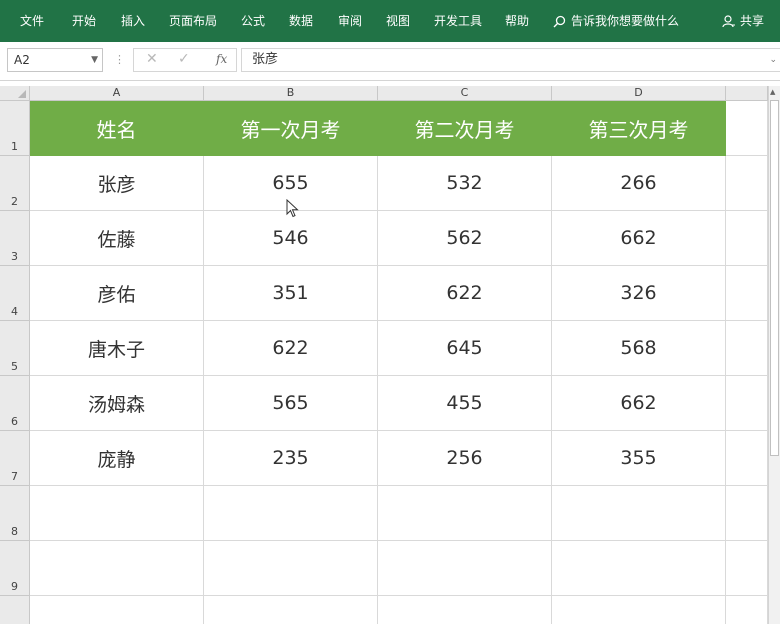 This screenshot has height=624, width=780. Describe the element at coordinates (15, 403) in the screenshot. I see `row-header-6: 6` at that location.